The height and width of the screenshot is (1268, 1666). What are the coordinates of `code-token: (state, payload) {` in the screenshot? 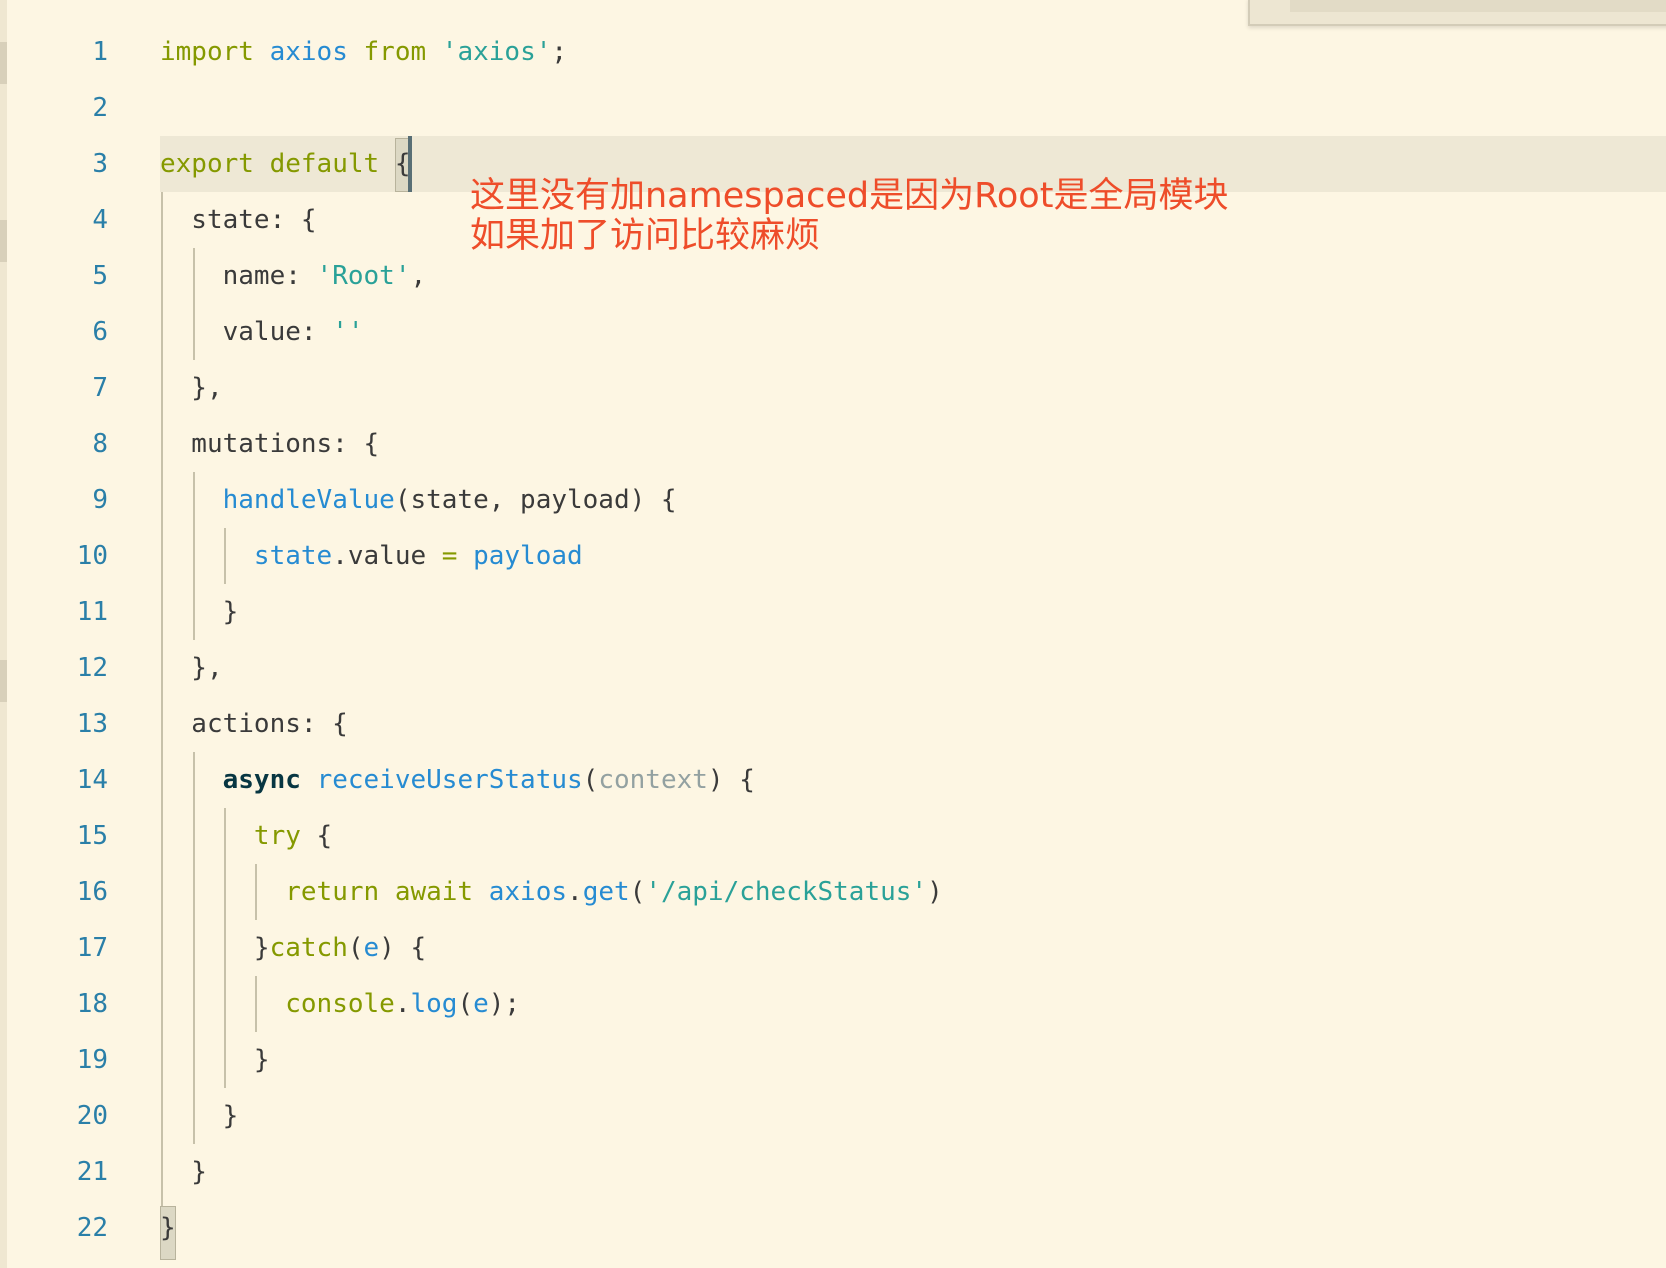 It's located at (535, 500).